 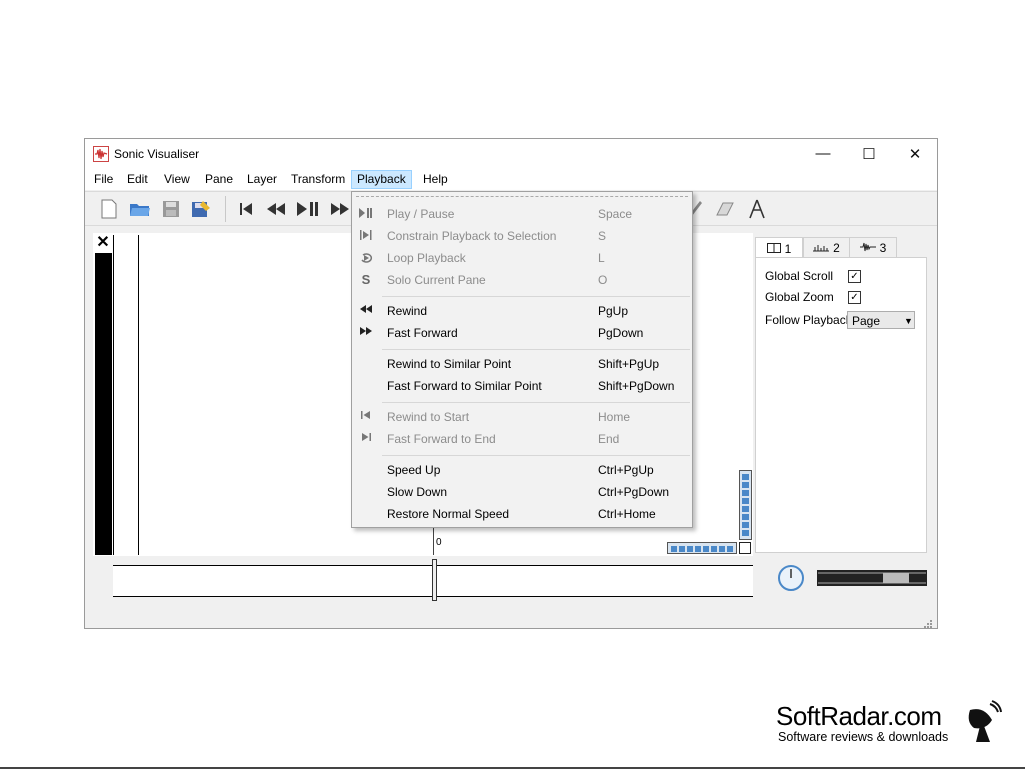 I want to click on menu-item-restore-speed: Restore Normal Speed Ctrl+Home, so click(x=522, y=514).